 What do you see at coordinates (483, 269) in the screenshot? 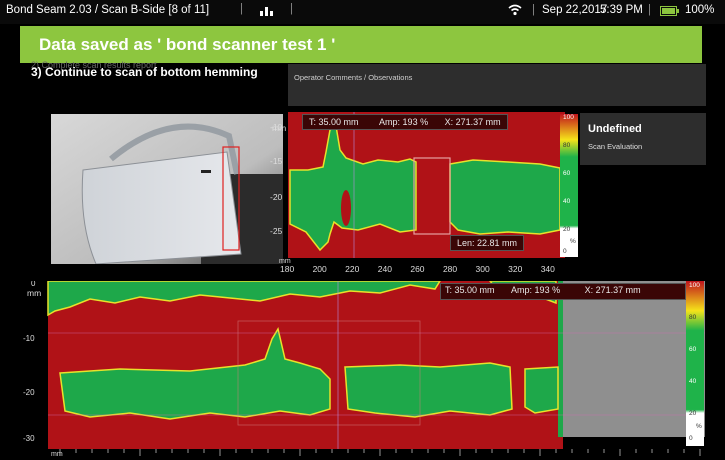
I see `top-x-tick-label: 300` at bounding box center [483, 269].